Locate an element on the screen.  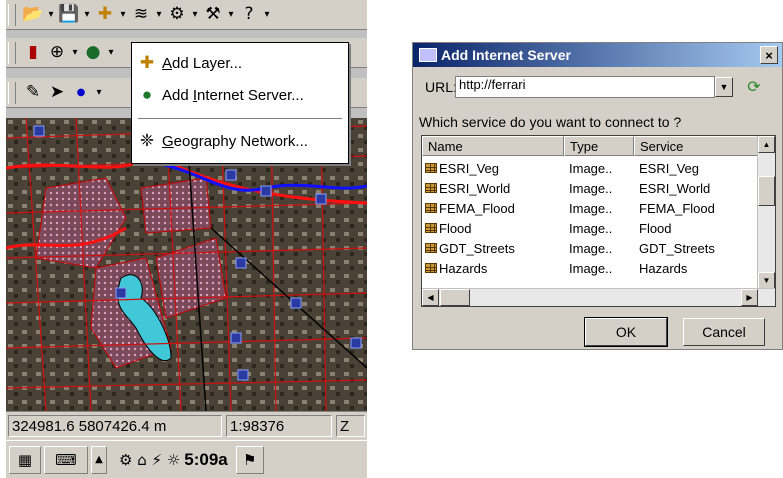
toolbar-main: 📂 ▾ 💾 ▾ ✚ ▾ ≋ ▾ ⚙ ▾ ⚒ ▾ ? ▾ is located at coordinates (186, 15).